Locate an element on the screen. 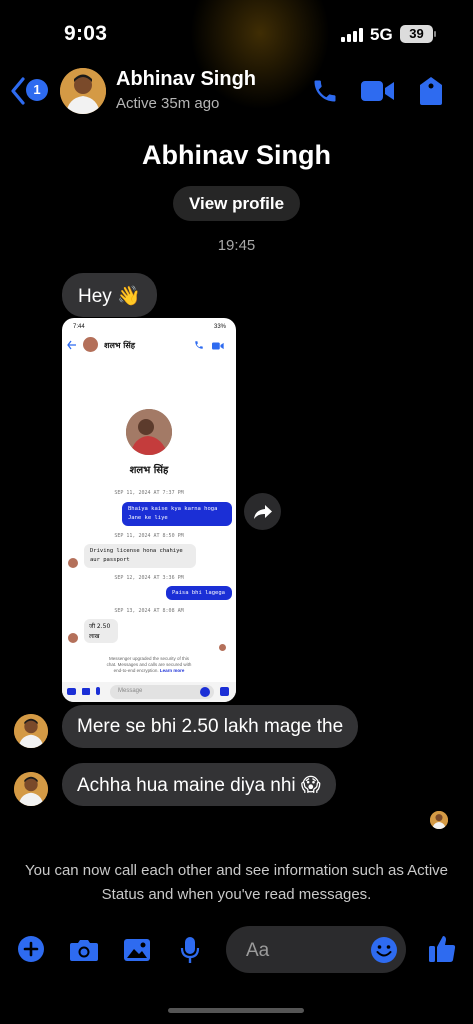 The height and width of the screenshot is (1024, 473). ss-emoji-icon is located at coordinates (205, 692).